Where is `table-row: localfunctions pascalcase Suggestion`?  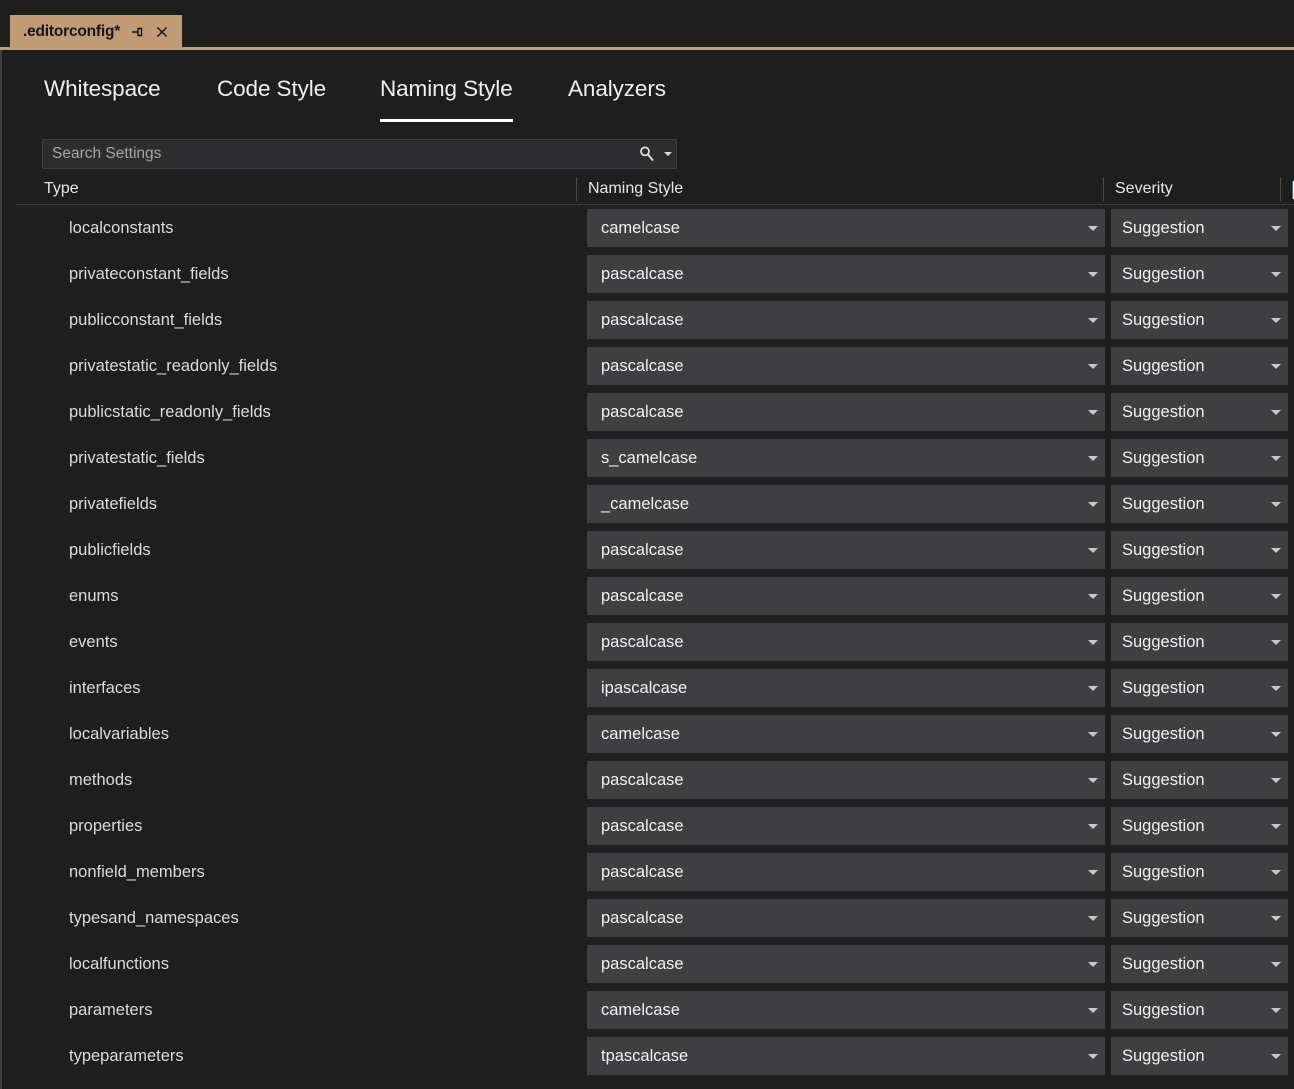 table-row: localfunctions pascalcase Suggestion is located at coordinates (655, 964).